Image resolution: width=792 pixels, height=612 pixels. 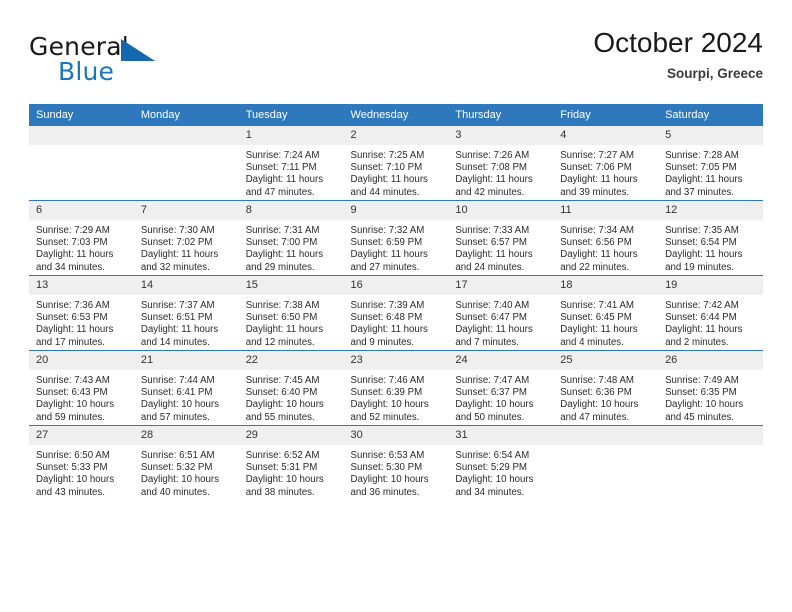 What do you see at coordinates (491, 393) in the screenshot?
I see `sunset-text: Sunset: 6:37 PM` at bounding box center [491, 393].